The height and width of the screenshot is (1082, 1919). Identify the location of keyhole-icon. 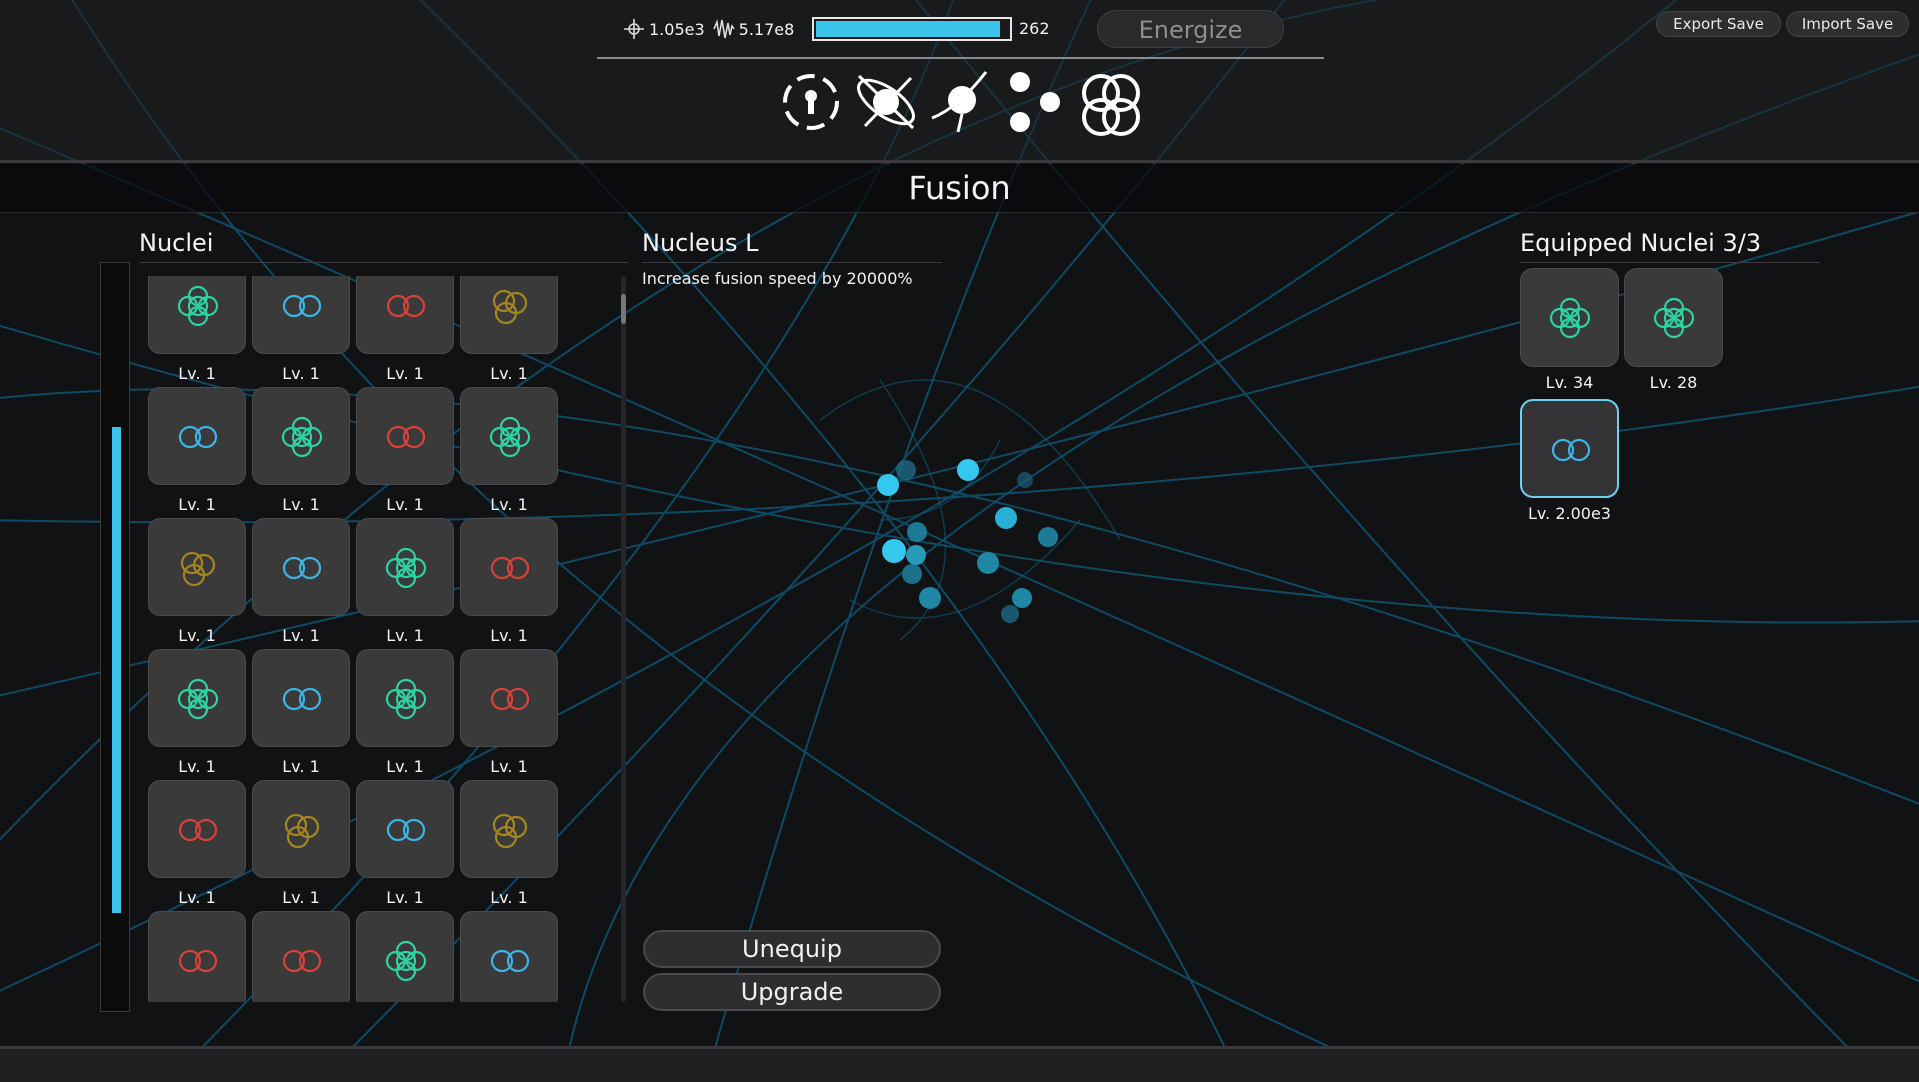
(811, 102).